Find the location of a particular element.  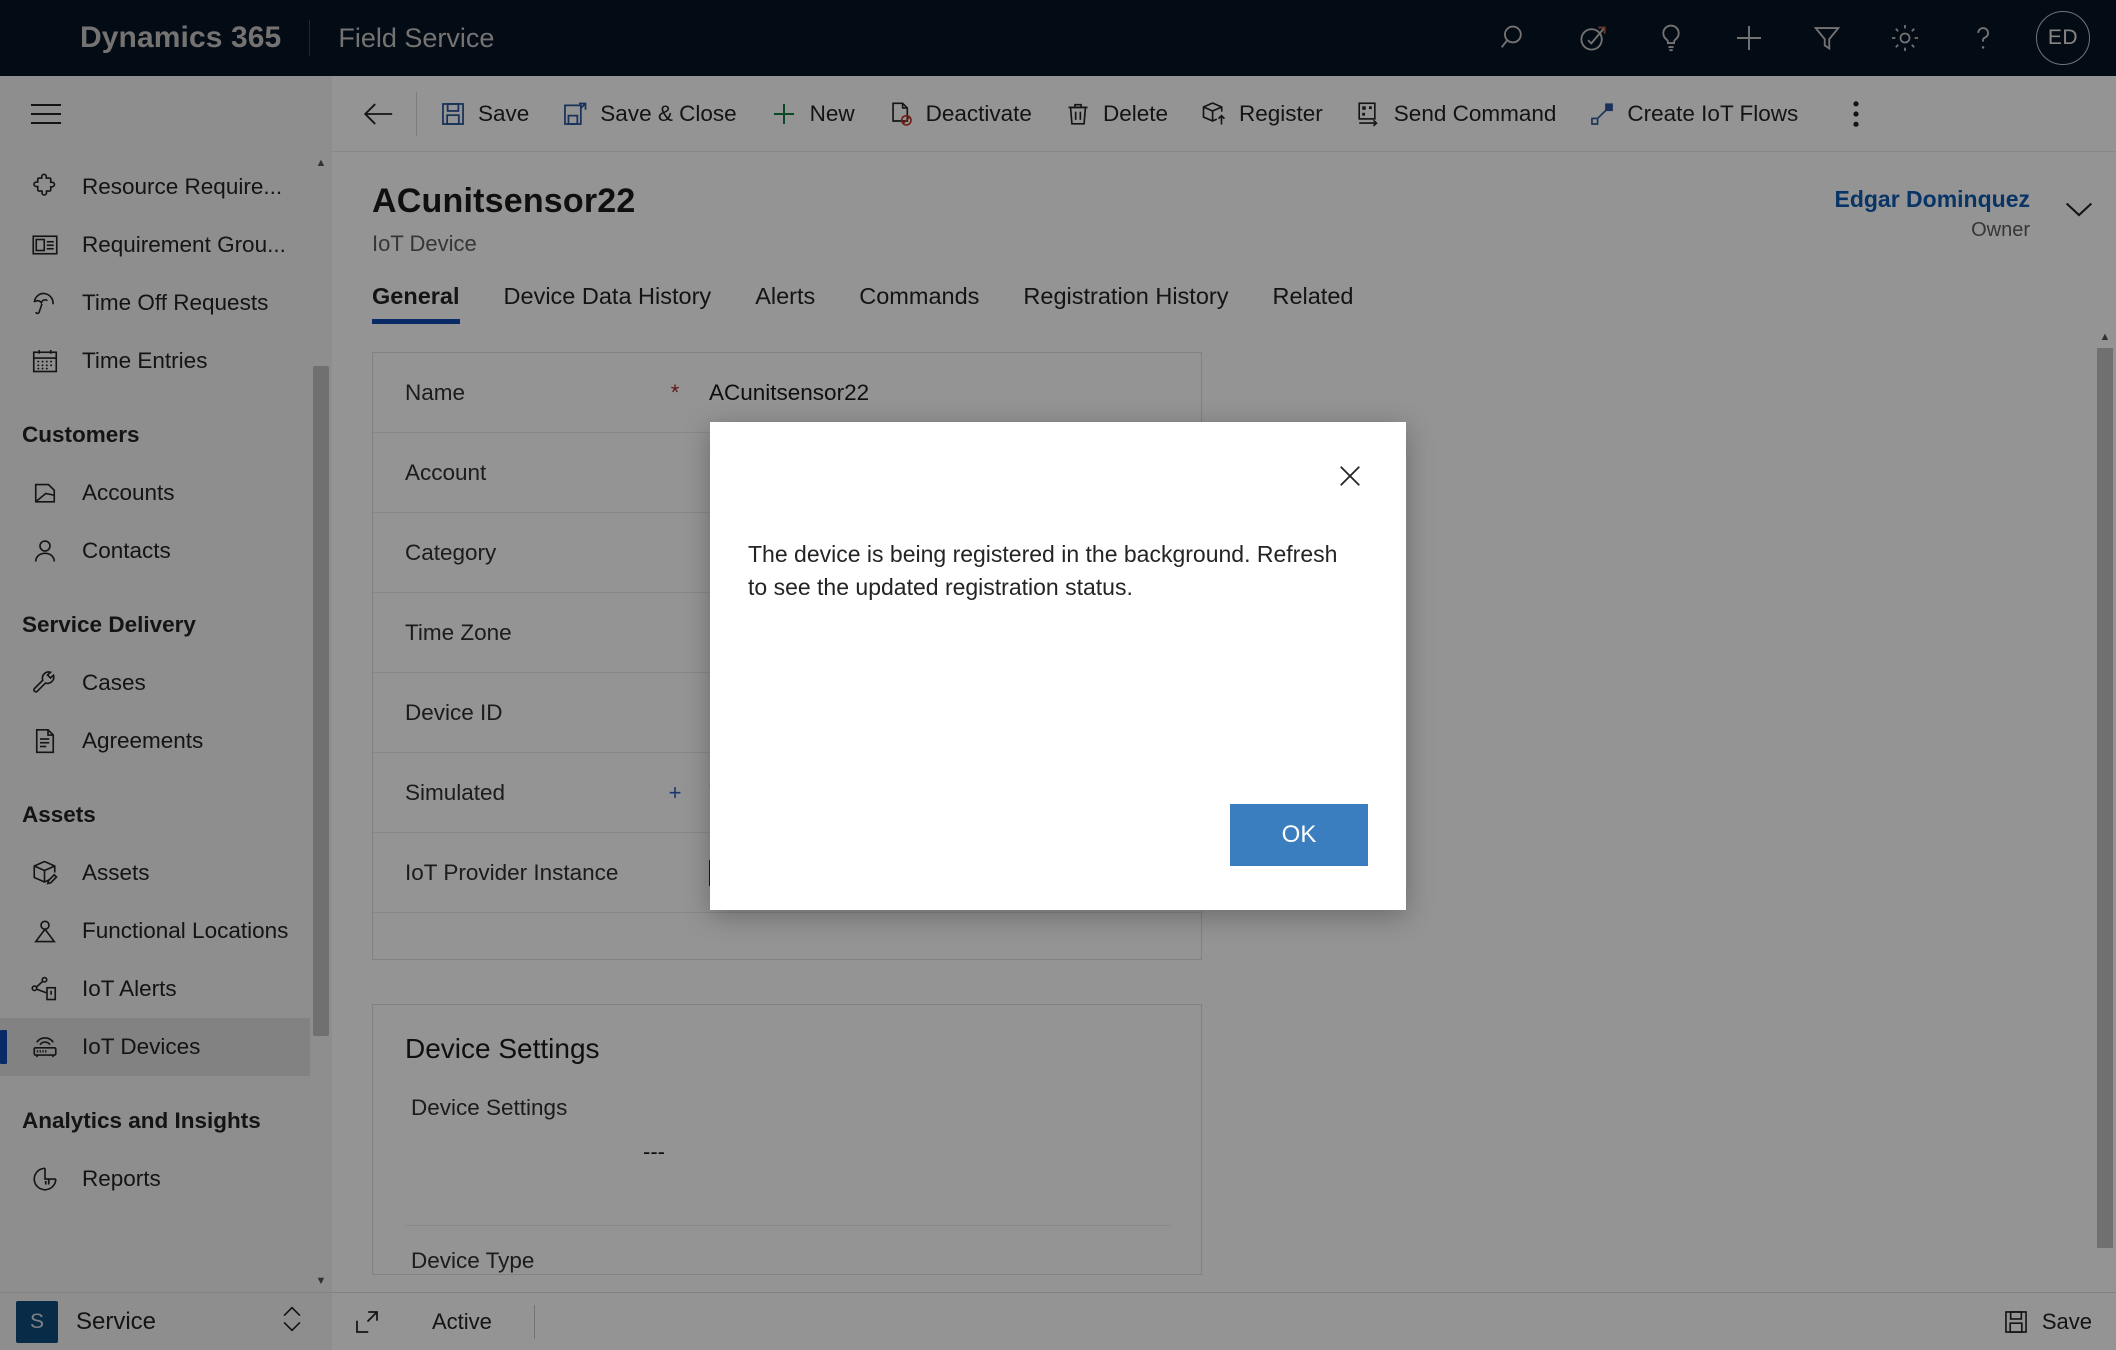

ok-button: OK is located at coordinates (1299, 835).